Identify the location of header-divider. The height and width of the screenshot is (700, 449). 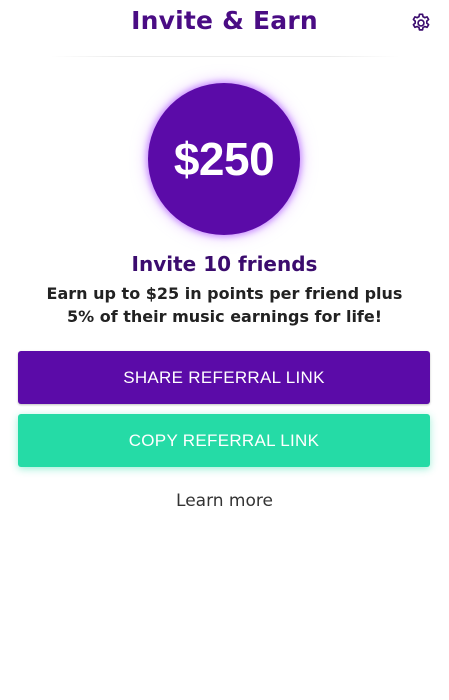
(224, 56).